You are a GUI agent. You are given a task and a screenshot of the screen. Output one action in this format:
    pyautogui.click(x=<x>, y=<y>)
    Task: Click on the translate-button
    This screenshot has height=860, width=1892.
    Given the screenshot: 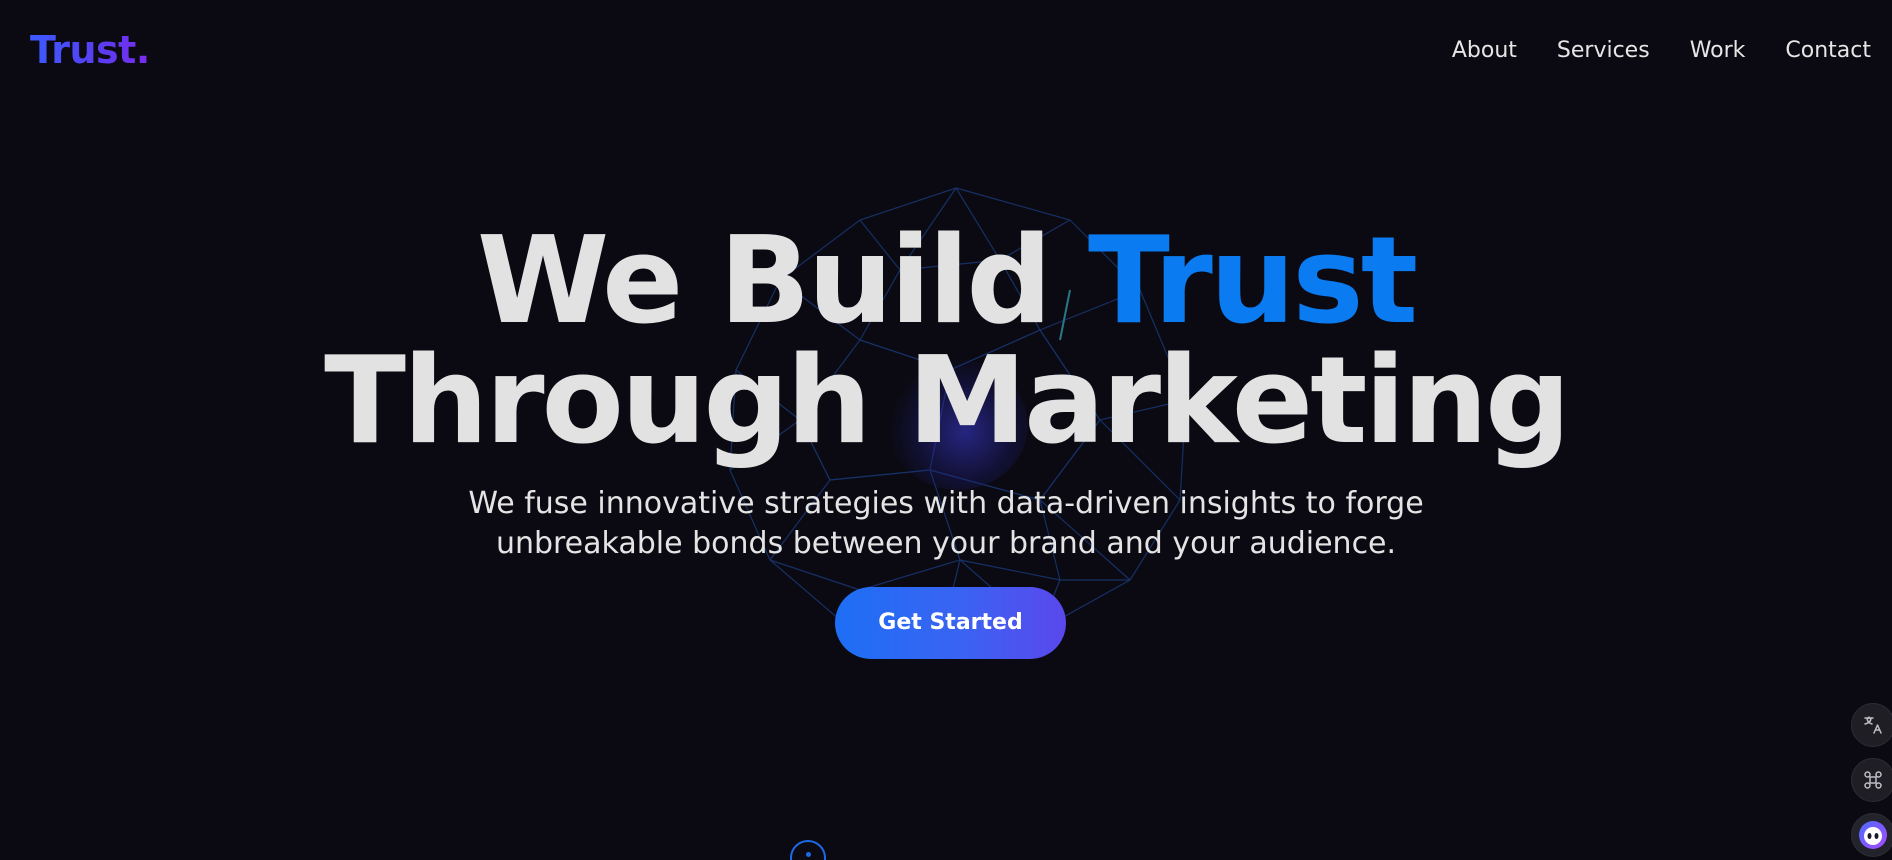 What is the action you would take?
    pyautogui.click(x=1871, y=725)
    